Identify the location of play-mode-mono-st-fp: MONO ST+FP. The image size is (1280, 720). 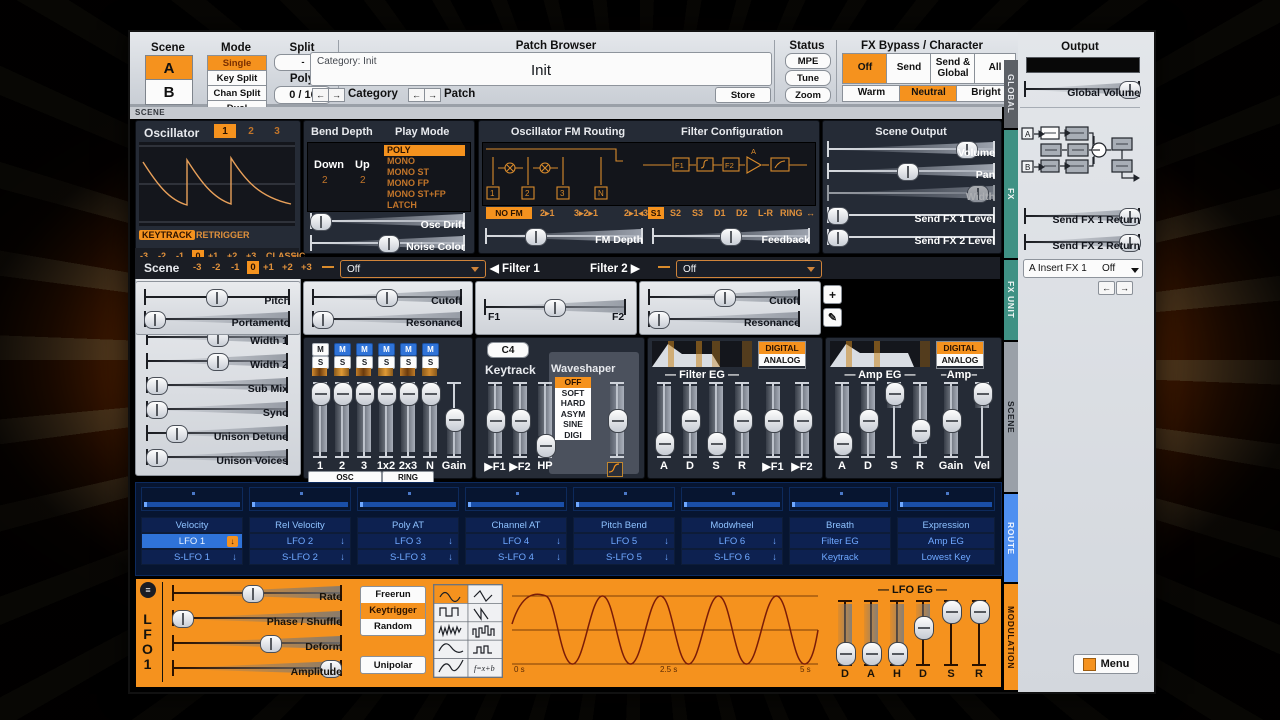
(424, 194).